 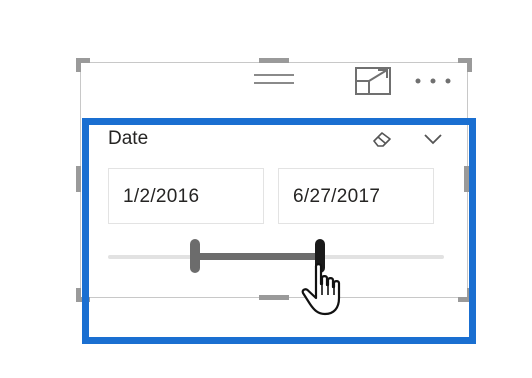 What do you see at coordinates (433, 139) in the screenshot?
I see `chevron-down-icon` at bounding box center [433, 139].